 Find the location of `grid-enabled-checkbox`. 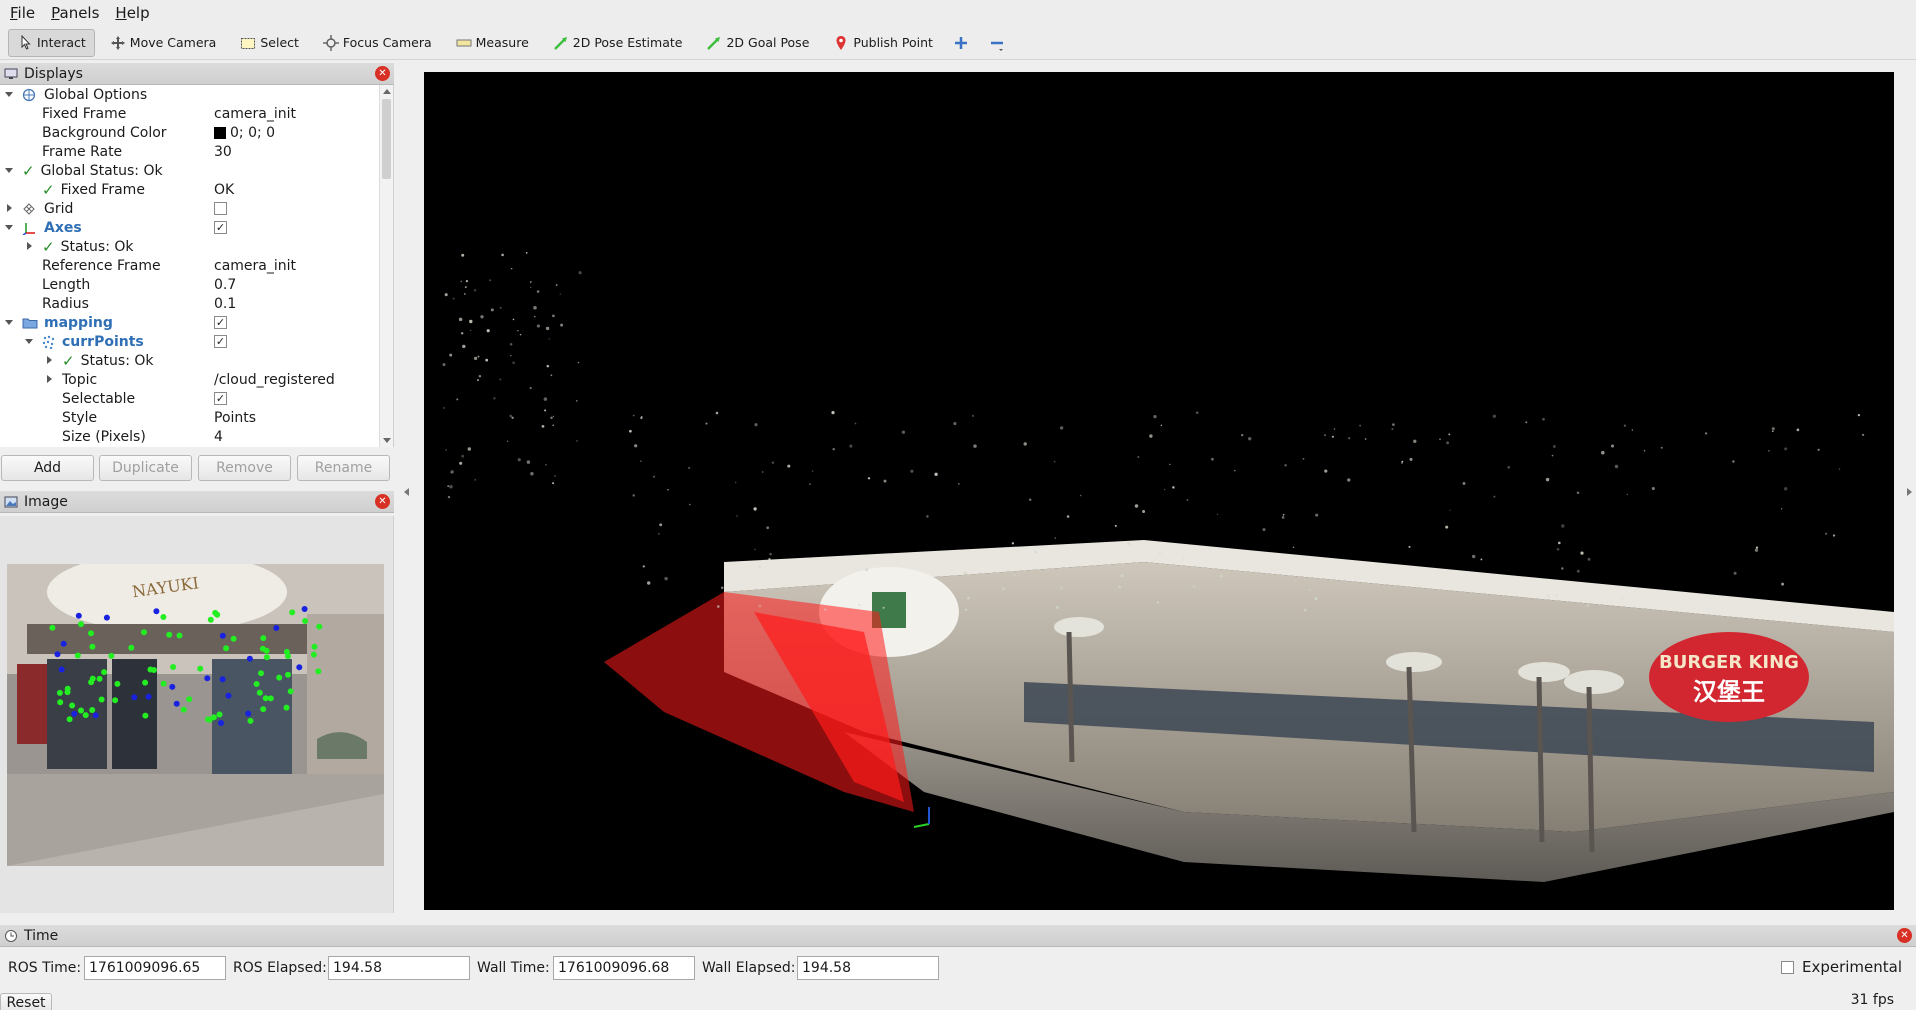

grid-enabled-checkbox is located at coordinates (220, 208).